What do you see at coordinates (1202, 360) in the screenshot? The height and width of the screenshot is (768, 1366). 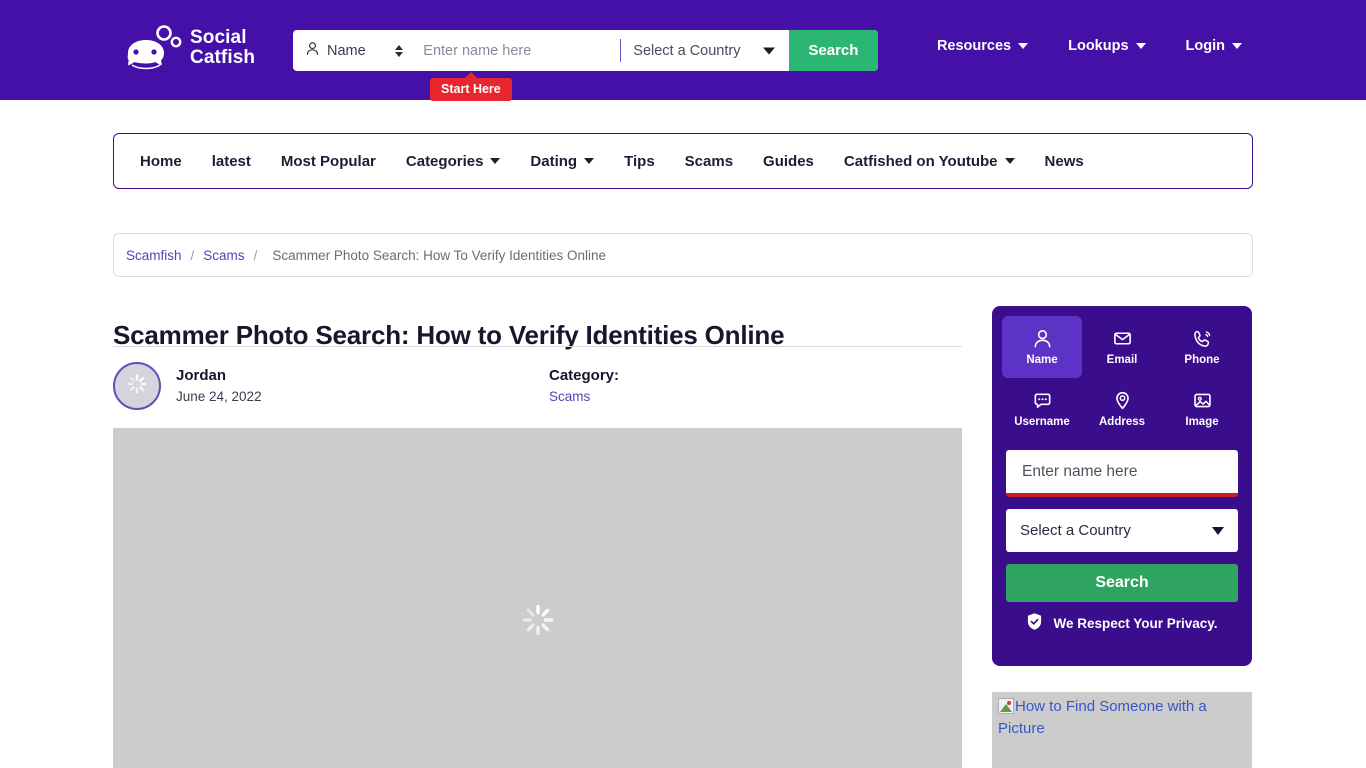 I see `tab-label: Phone` at bounding box center [1202, 360].